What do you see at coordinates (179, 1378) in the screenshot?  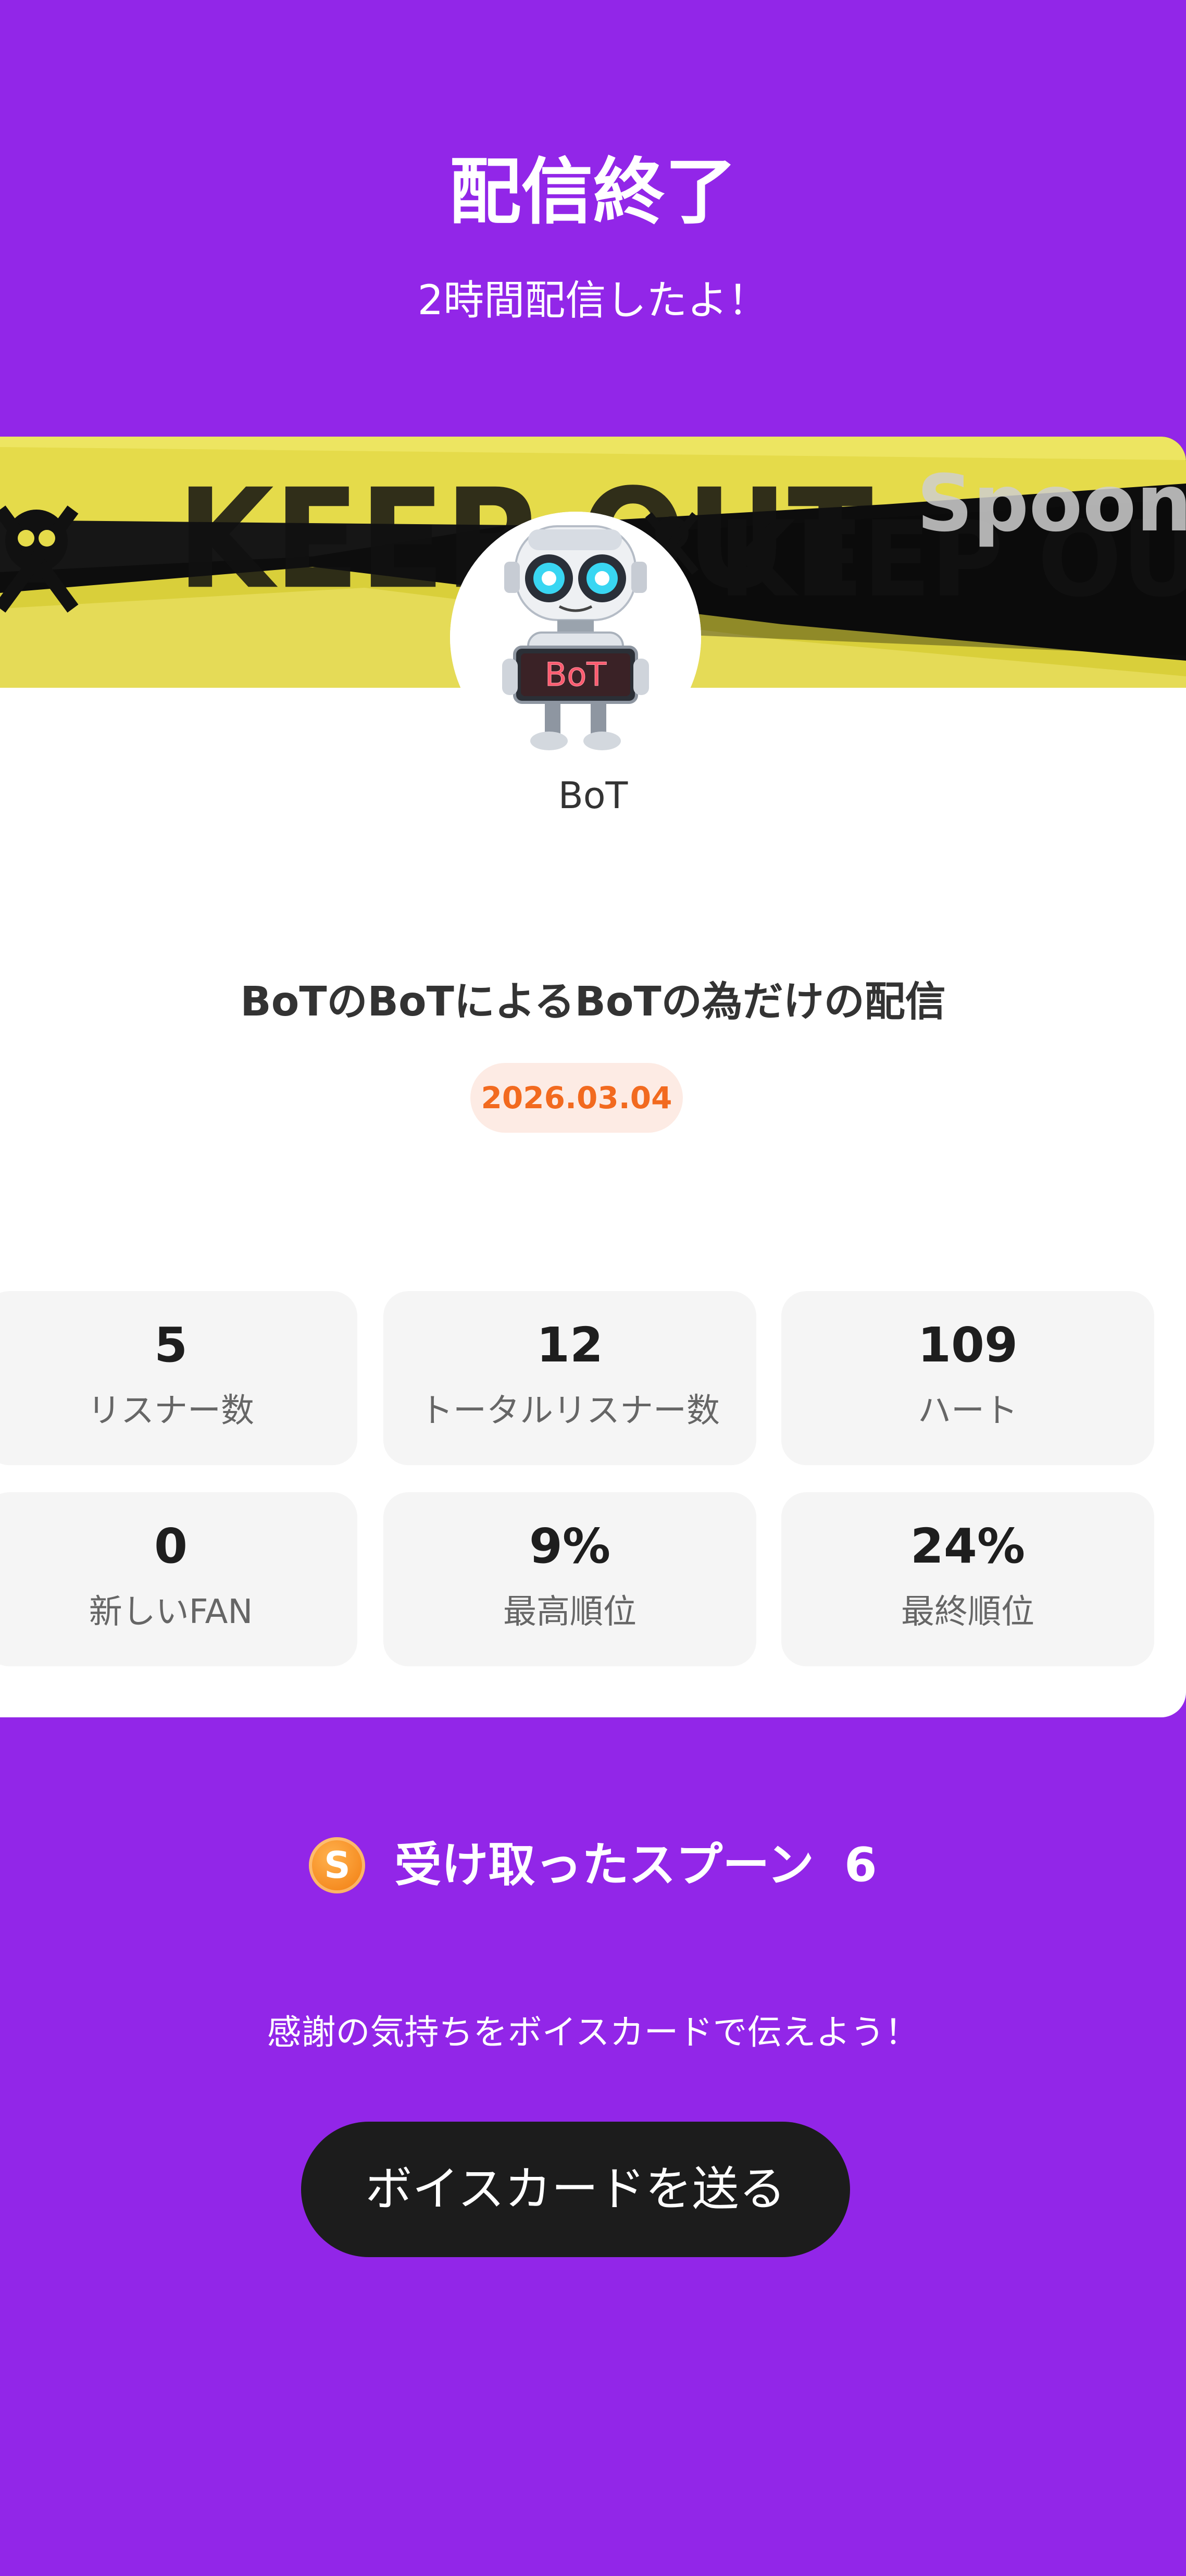 I see `stat-listeners: 5 リスナー数` at bounding box center [179, 1378].